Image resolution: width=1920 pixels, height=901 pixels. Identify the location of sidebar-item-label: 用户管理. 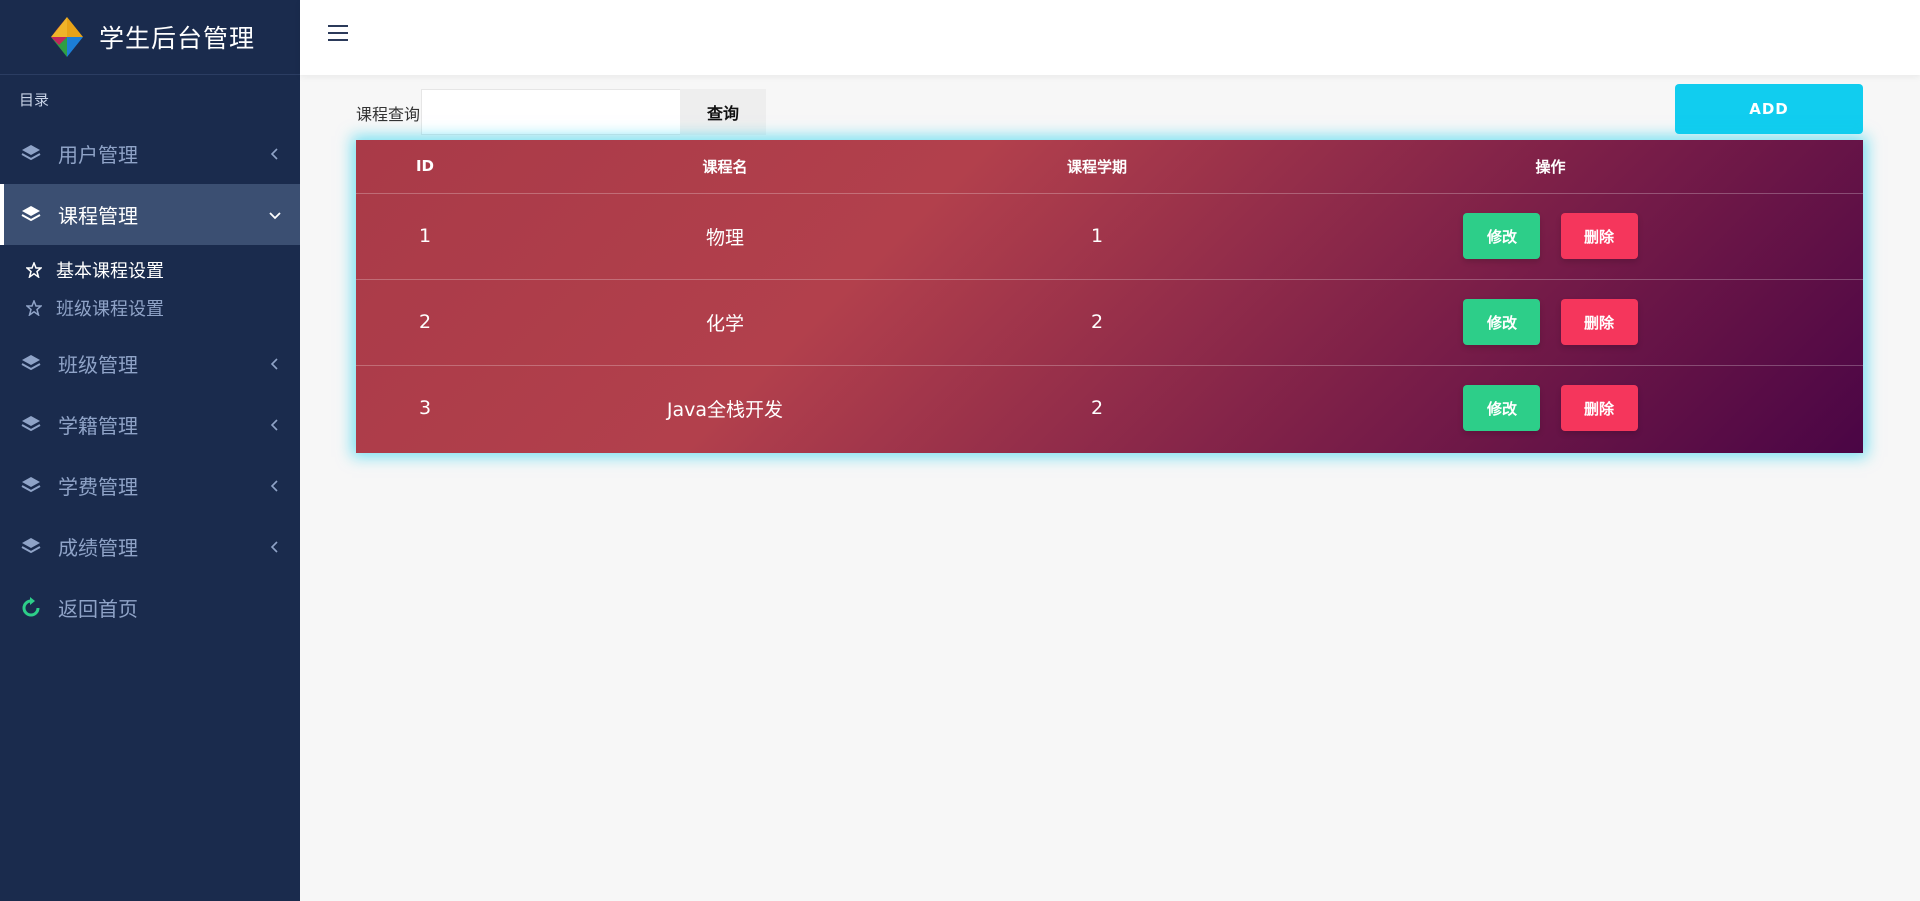
(98, 155).